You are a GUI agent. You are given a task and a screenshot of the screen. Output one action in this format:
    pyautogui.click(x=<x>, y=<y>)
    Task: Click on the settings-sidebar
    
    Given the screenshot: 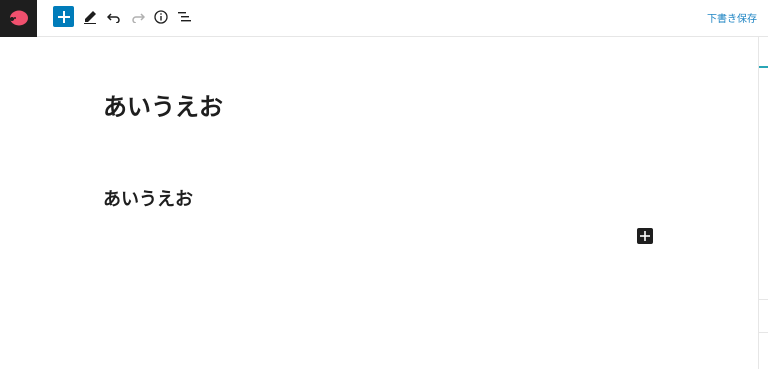 What is the action you would take?
    pyautogui.click(x=763, y=203)
    